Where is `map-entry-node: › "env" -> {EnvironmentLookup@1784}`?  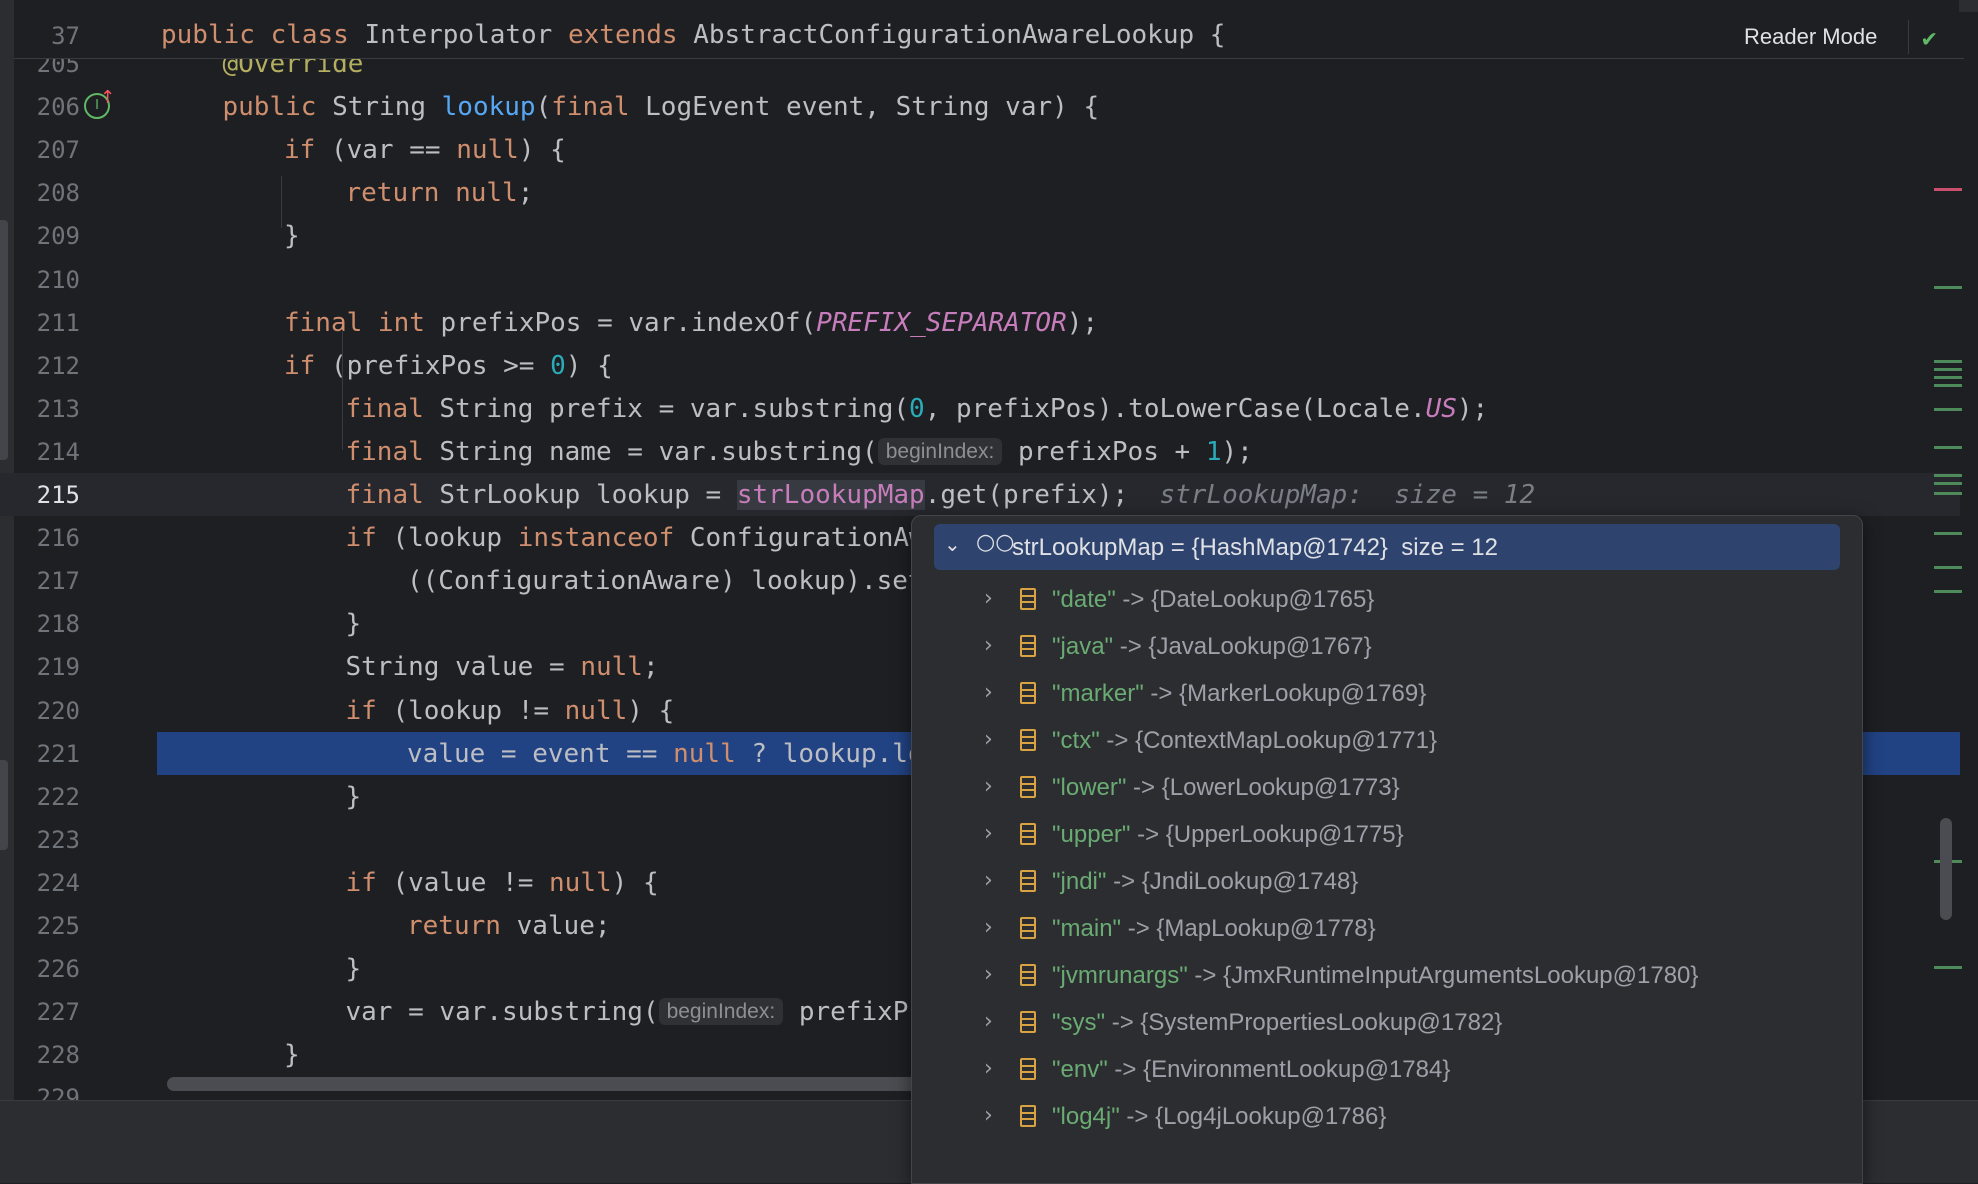
map-entry-node: › "env" -> {EnvironmentLookup@1784} is located at coordinates (1387, 1069).